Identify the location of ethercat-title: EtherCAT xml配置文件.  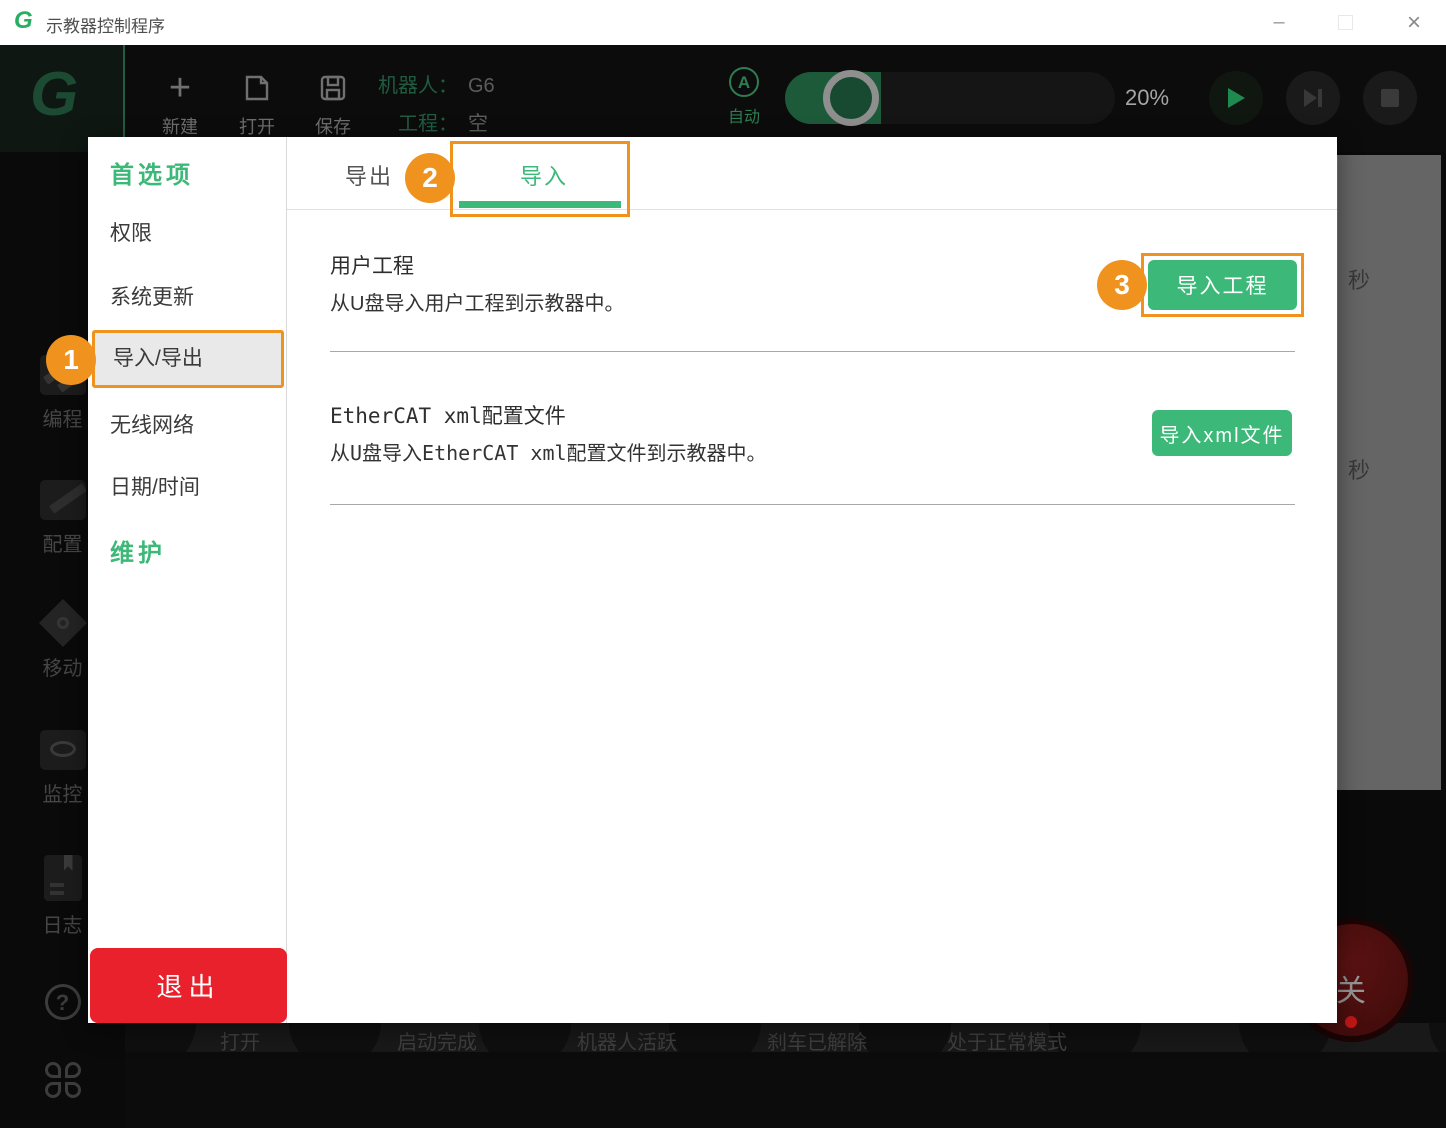
(448, 416).